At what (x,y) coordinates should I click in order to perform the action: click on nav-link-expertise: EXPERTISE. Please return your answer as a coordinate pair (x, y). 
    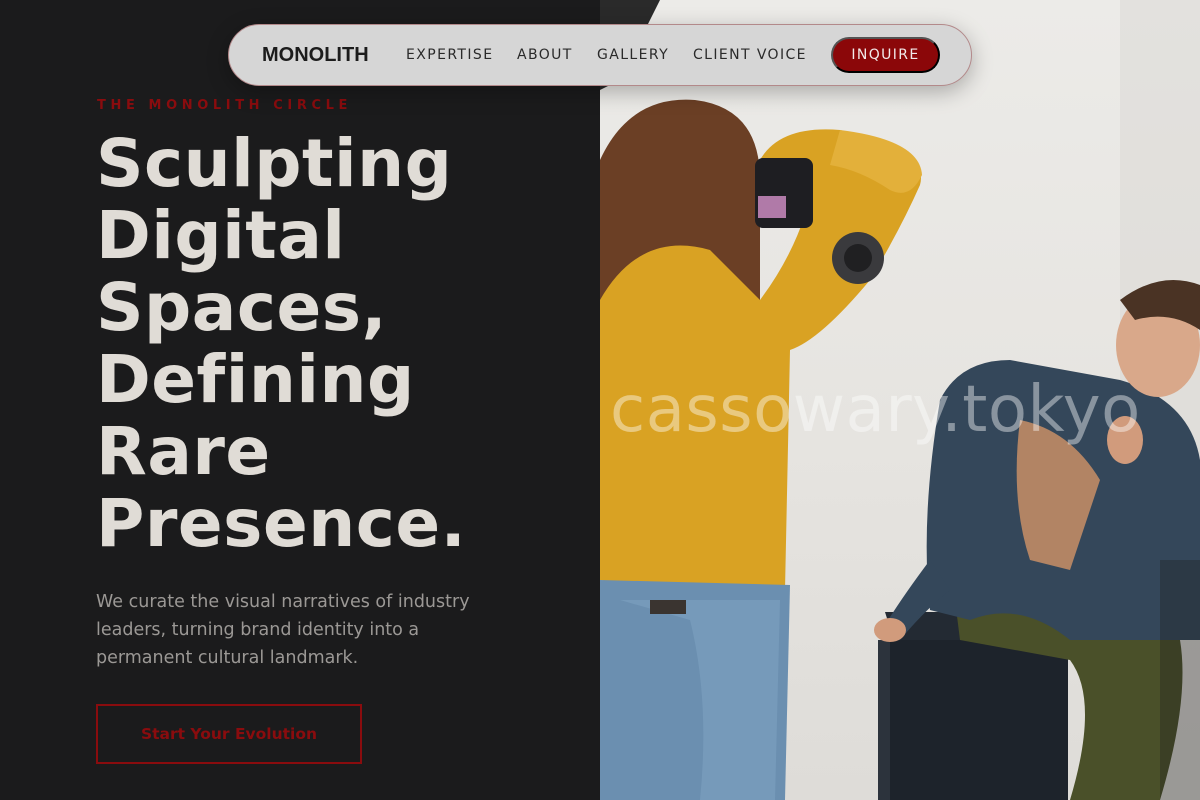
    Looking at the image, I should click on (449, 55).